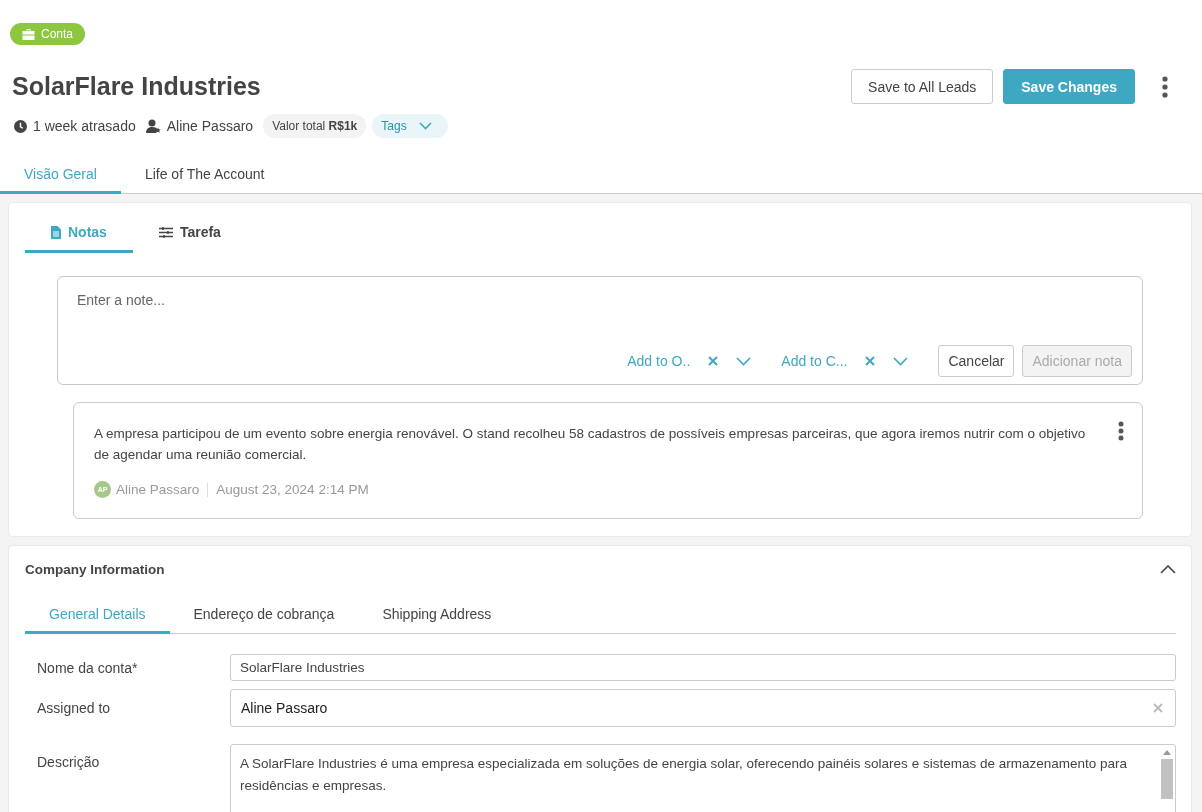 The width and height of the screenshot is (1202, 812). What do you see at coordinates (703, 667) in the screenshot?
I see `account-name-field: SolarFlare Industries` at bounding box center [703, 667].